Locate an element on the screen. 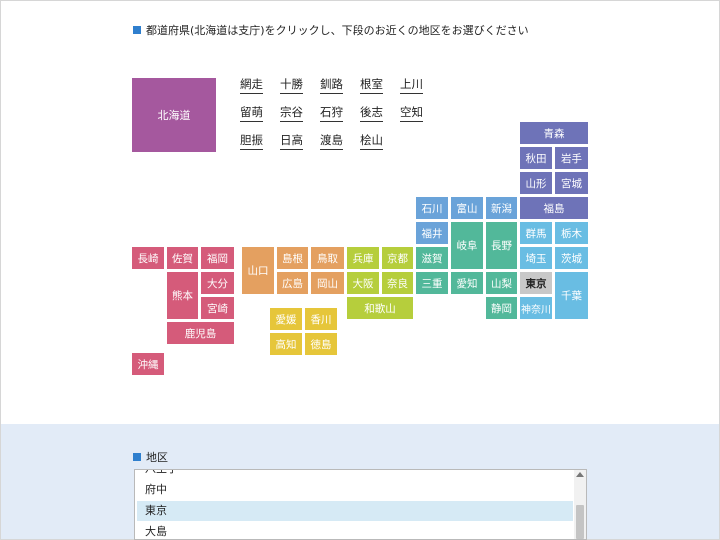 The width and height of the screenshot is (720, 540). subpref-hidaka: 日高 is located at coordinates (291, 141).